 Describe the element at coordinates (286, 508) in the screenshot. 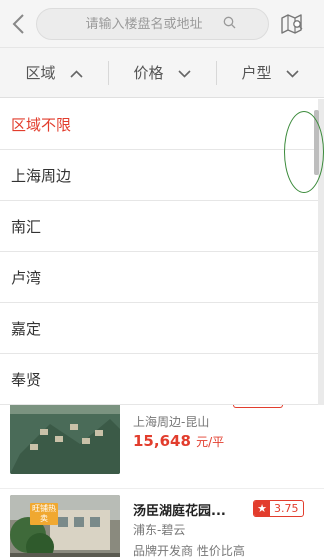

I see `rating-value: 3.75` at that location.